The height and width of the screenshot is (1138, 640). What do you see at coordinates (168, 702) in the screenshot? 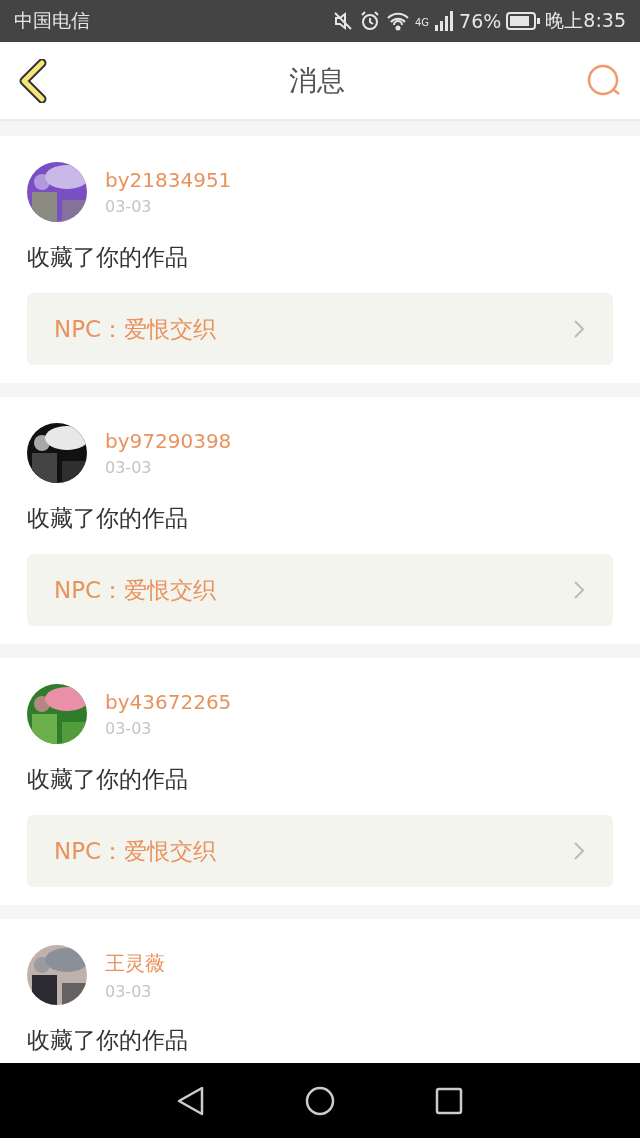
I see `user-name: by43672265` at bounding box center [168, 702].